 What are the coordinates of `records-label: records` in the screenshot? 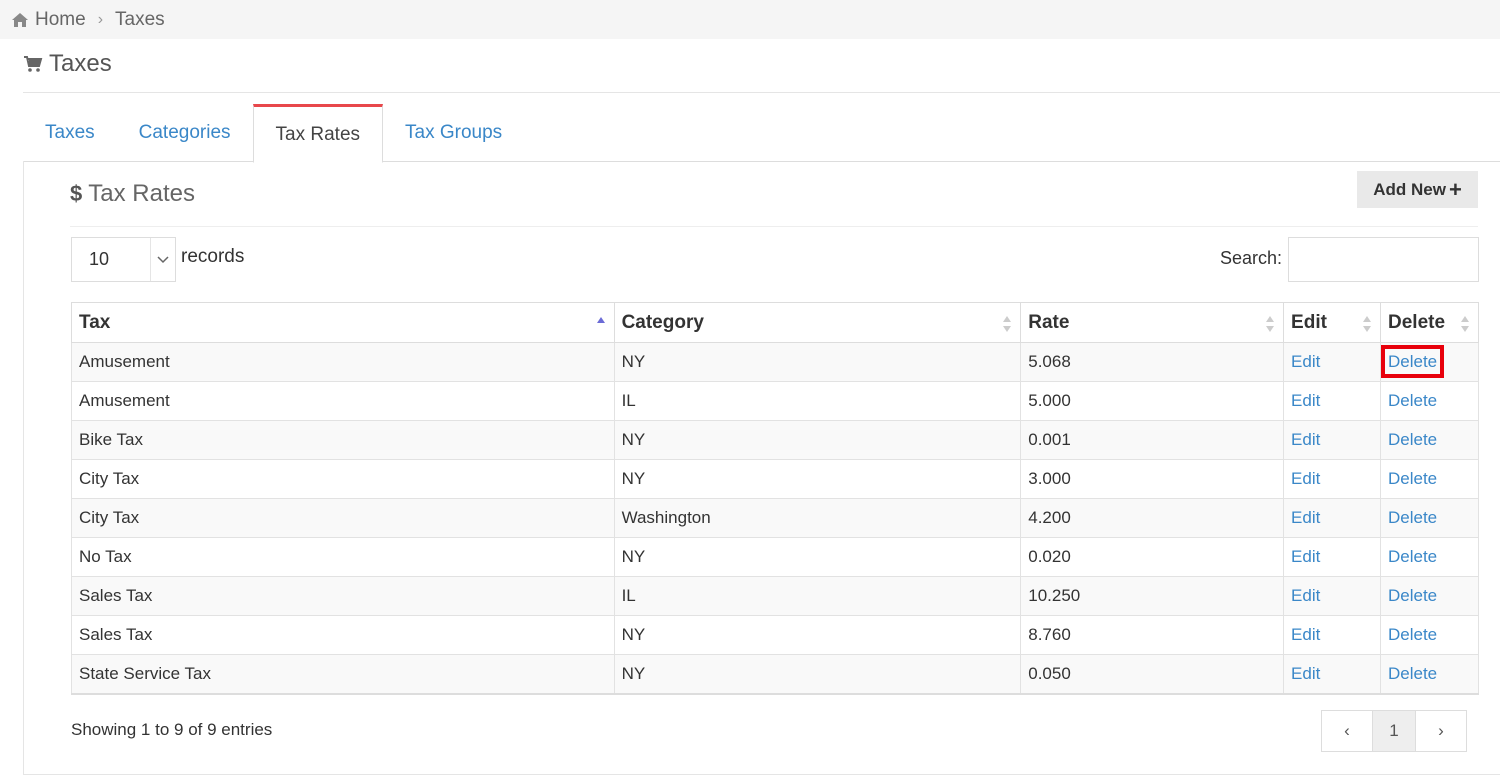 It's located at (213, 256).